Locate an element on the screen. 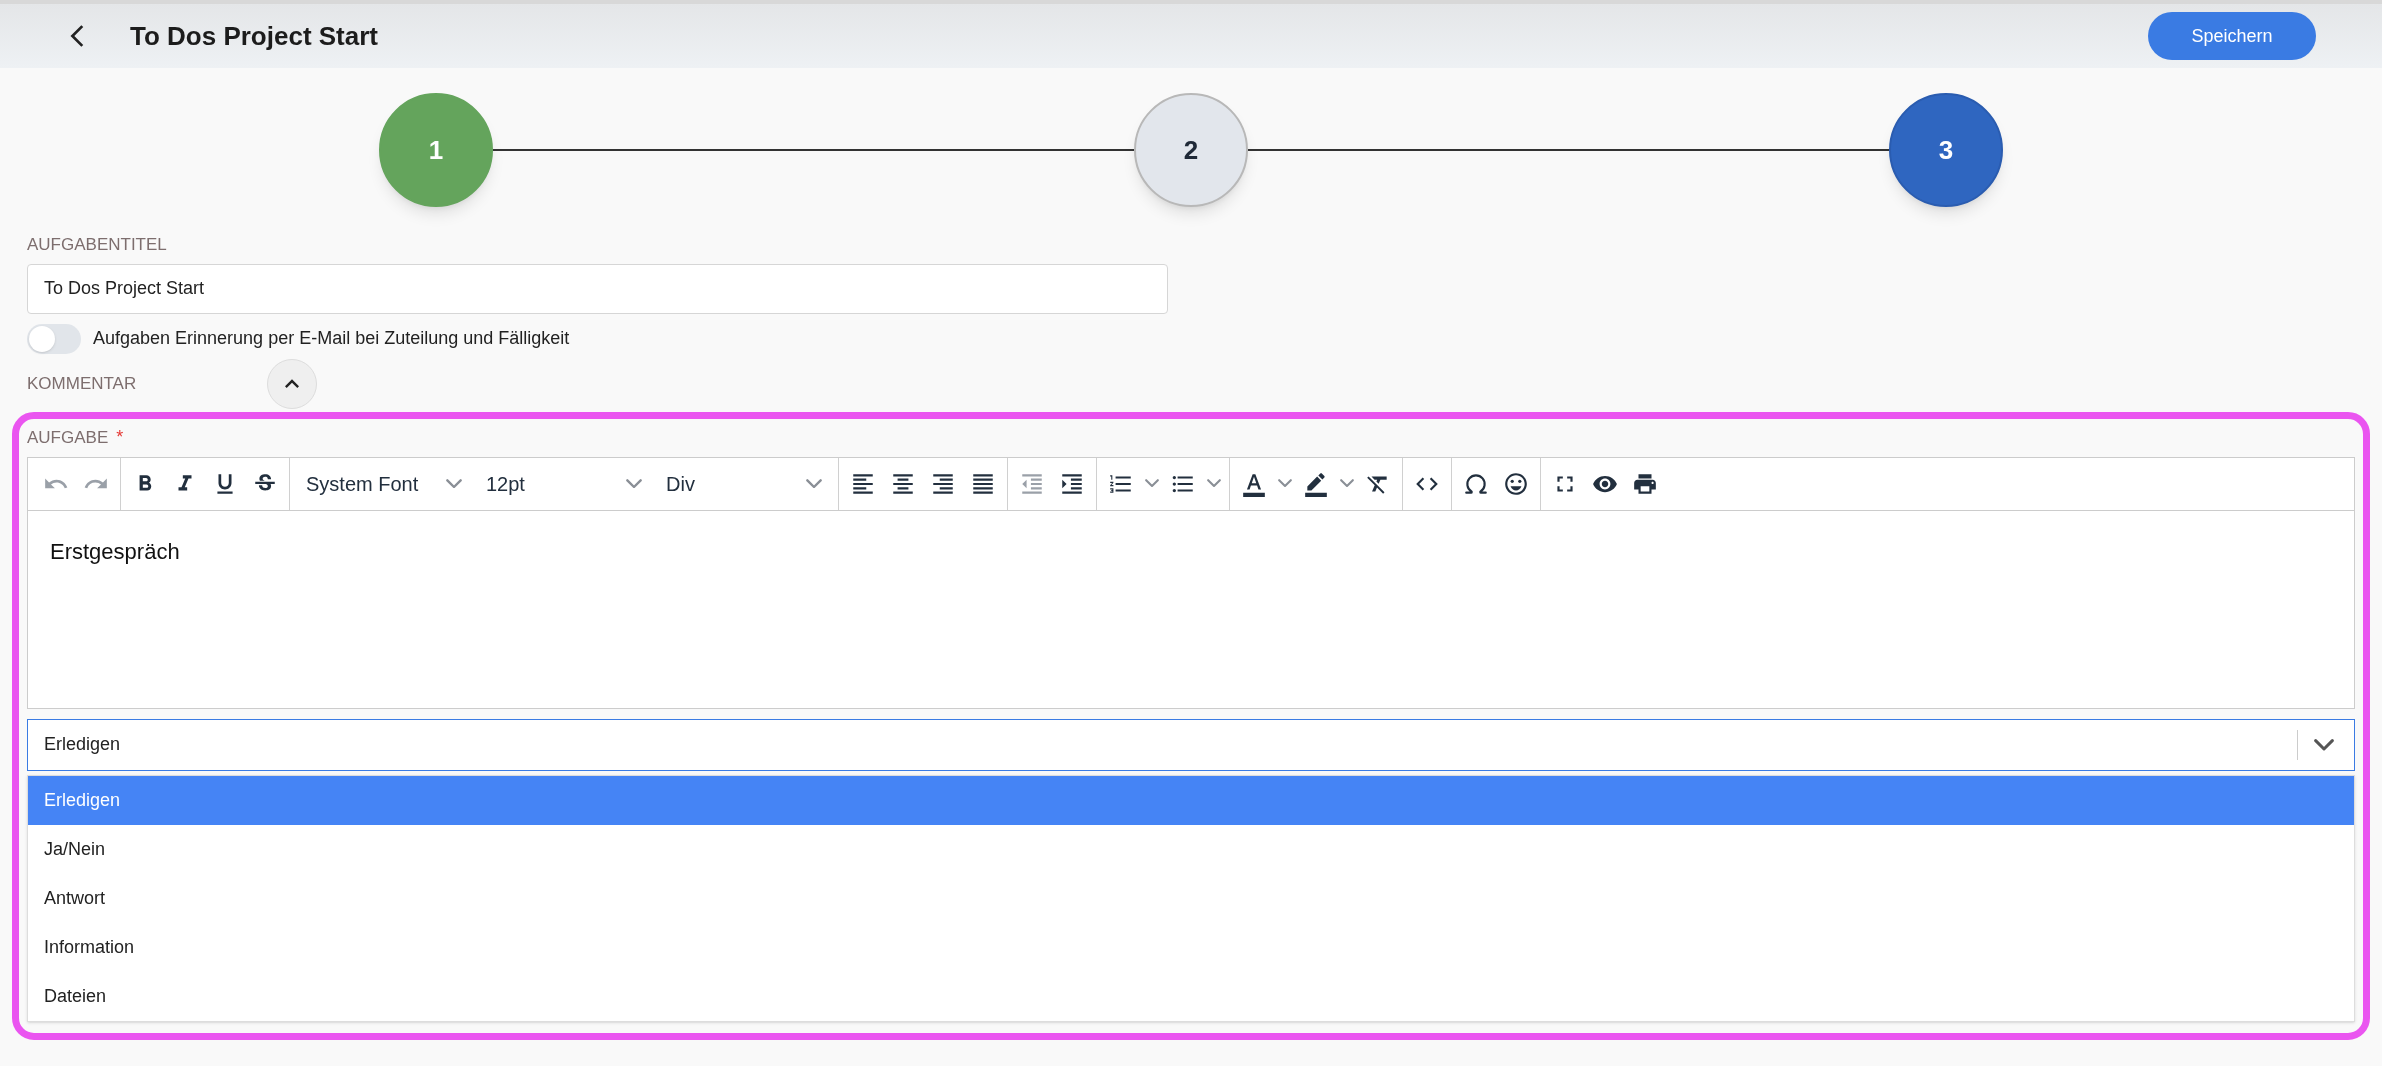 This screenshot has width=2382, height=1066. field-label: KOMMENTAR is located at coordinates (82, 383).